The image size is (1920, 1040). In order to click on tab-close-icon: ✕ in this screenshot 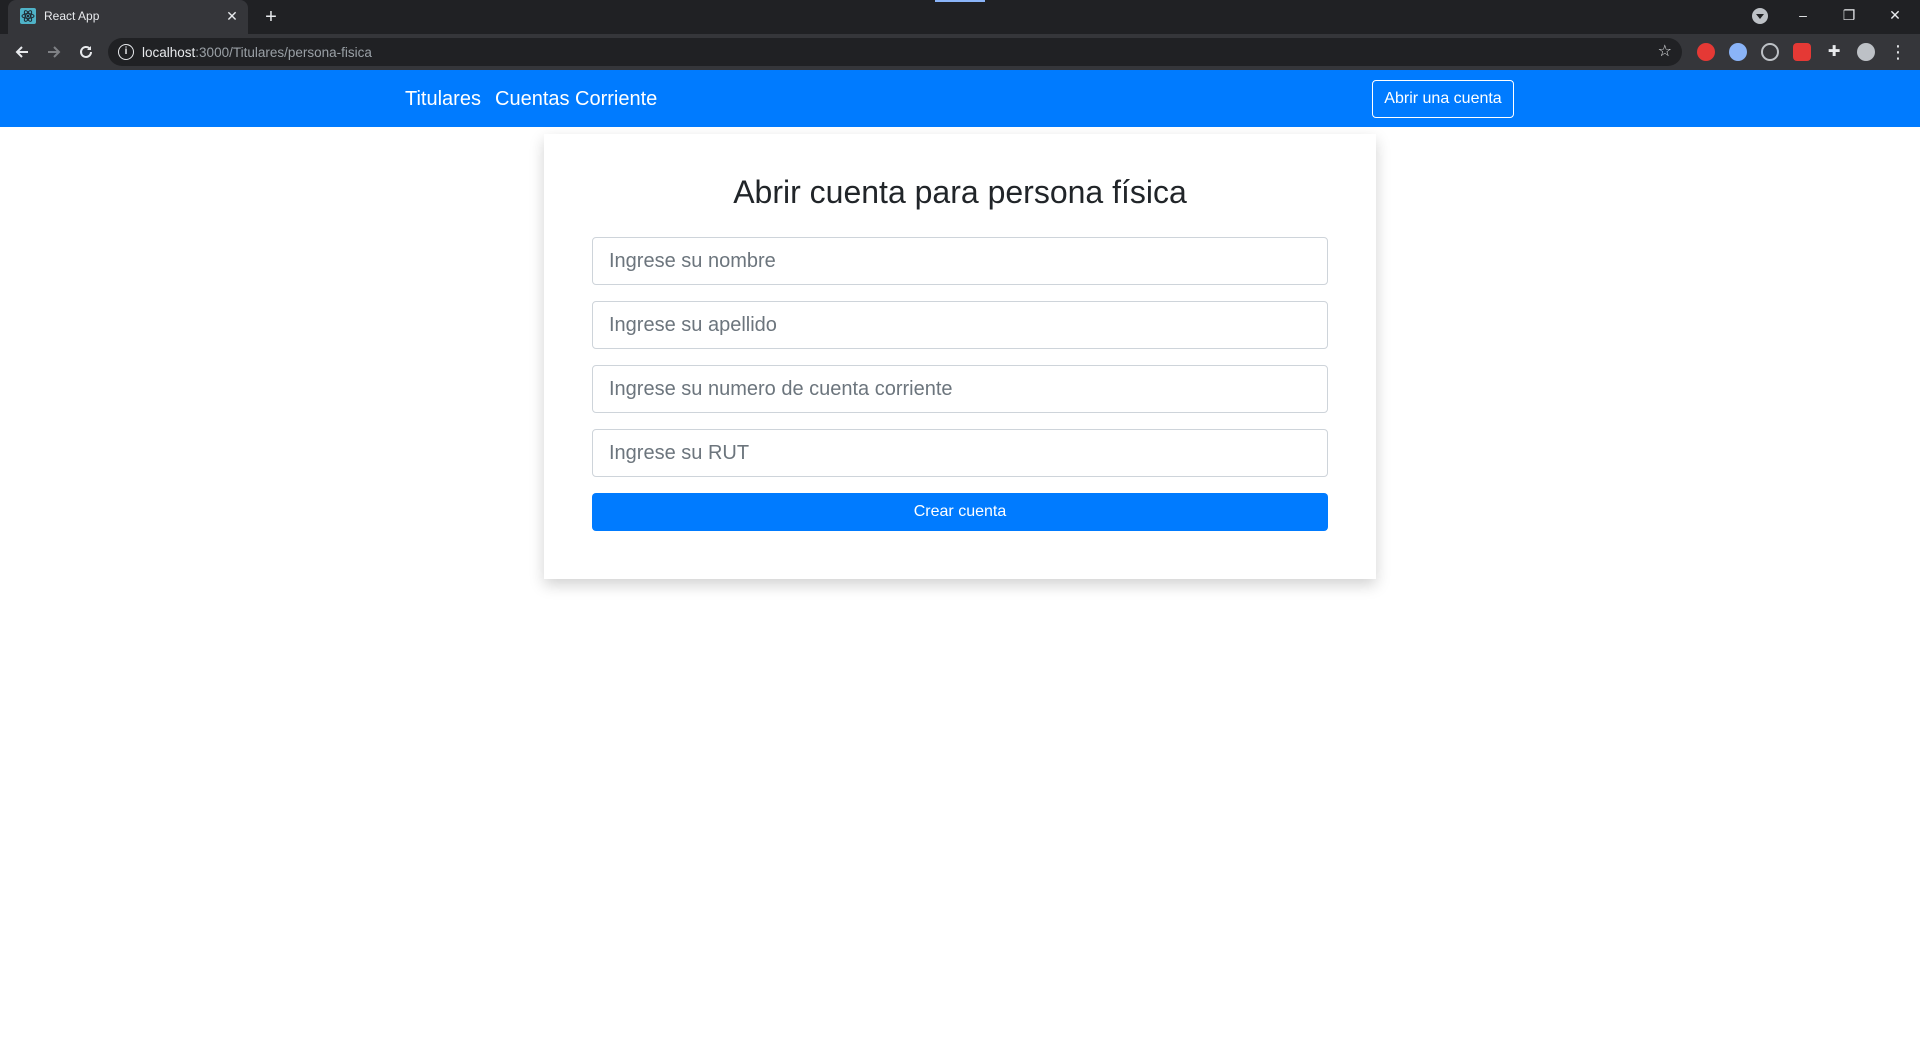, I will do `click(232, 16)`.